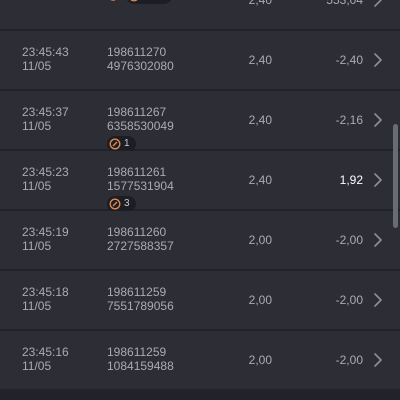 This screenshot has height=400, width=400. I want to click on amount-value: -2,16, so click(349, 120).